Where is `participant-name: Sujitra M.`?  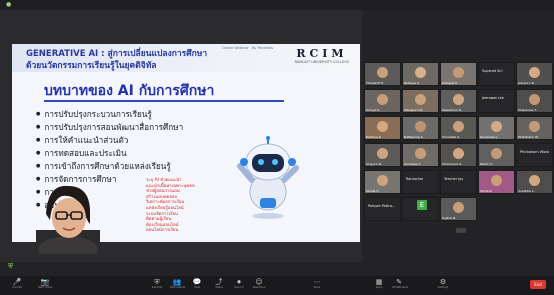 participant-name: Sujitra M. is located at coordinates (449, 218).